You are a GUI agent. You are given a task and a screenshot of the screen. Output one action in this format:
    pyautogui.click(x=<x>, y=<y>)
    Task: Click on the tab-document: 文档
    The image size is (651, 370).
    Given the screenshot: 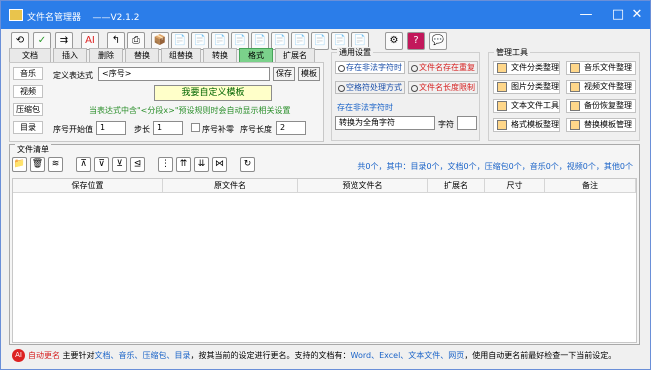 What is the action you would take?
    pyautogui.click(x=30, y=55)
    